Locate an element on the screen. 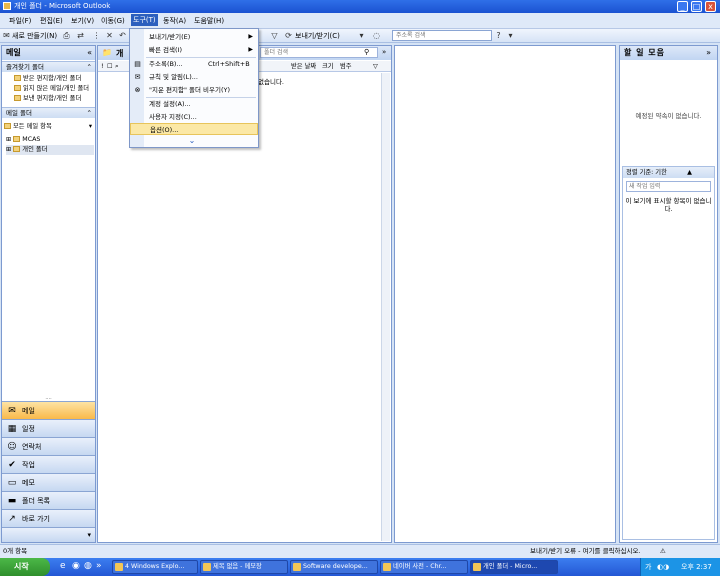 This screenshot has width=720, height=576. send-receive-button: 보내기/받기(C) is located at coordinates (317, 36).